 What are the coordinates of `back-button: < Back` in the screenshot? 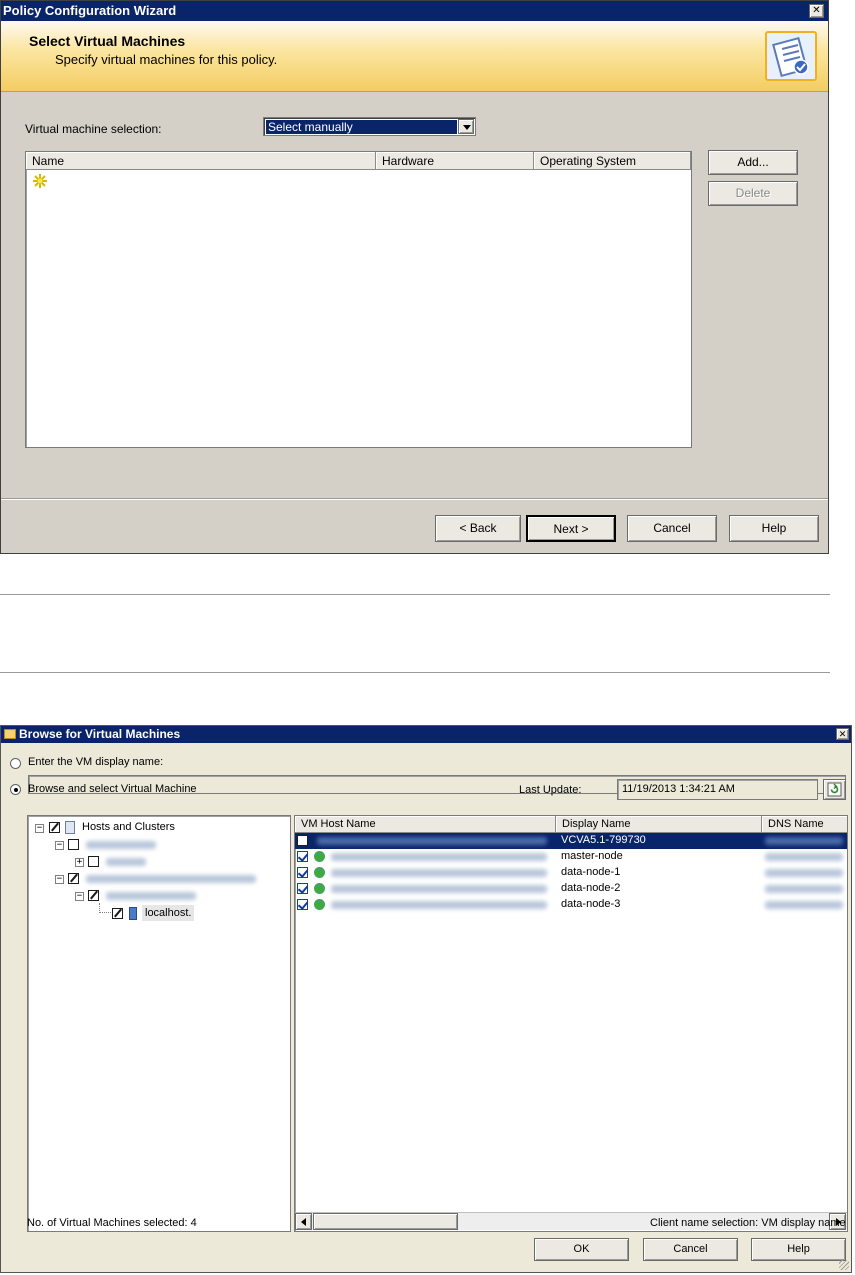 It's located at (478, 528).